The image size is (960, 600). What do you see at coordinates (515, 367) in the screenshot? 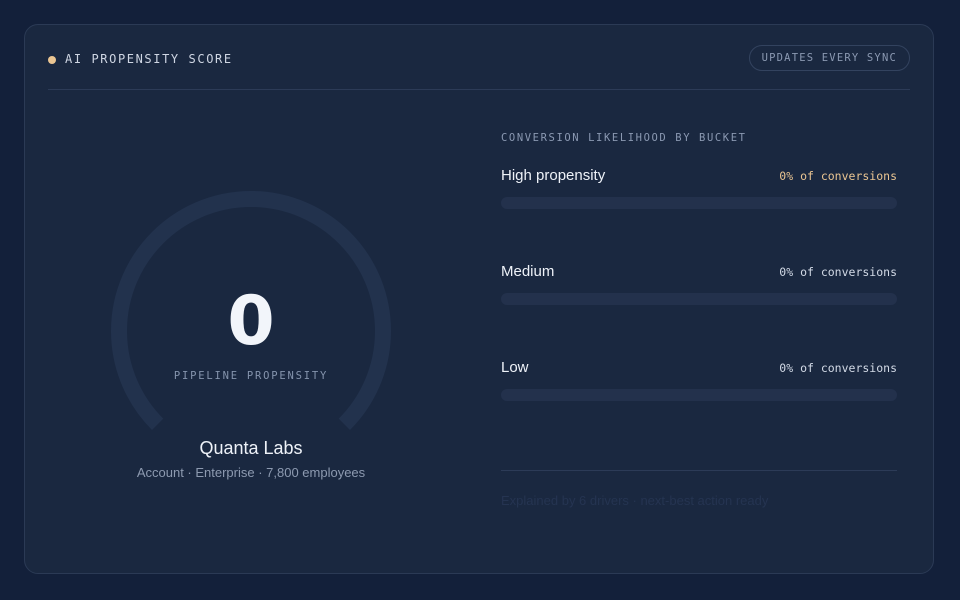
I see `bucket-name: Low` at bounding box center [515, 367].